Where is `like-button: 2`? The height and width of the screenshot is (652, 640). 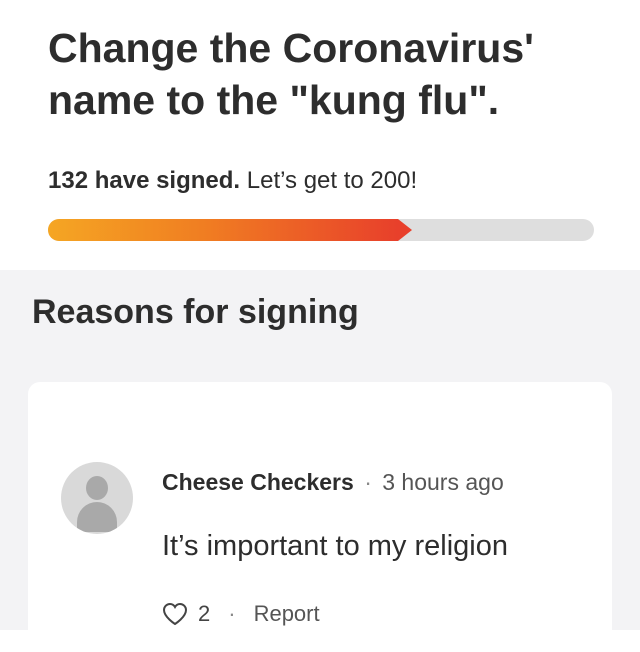
like-button: 2 is located at coordinates (186, 614).